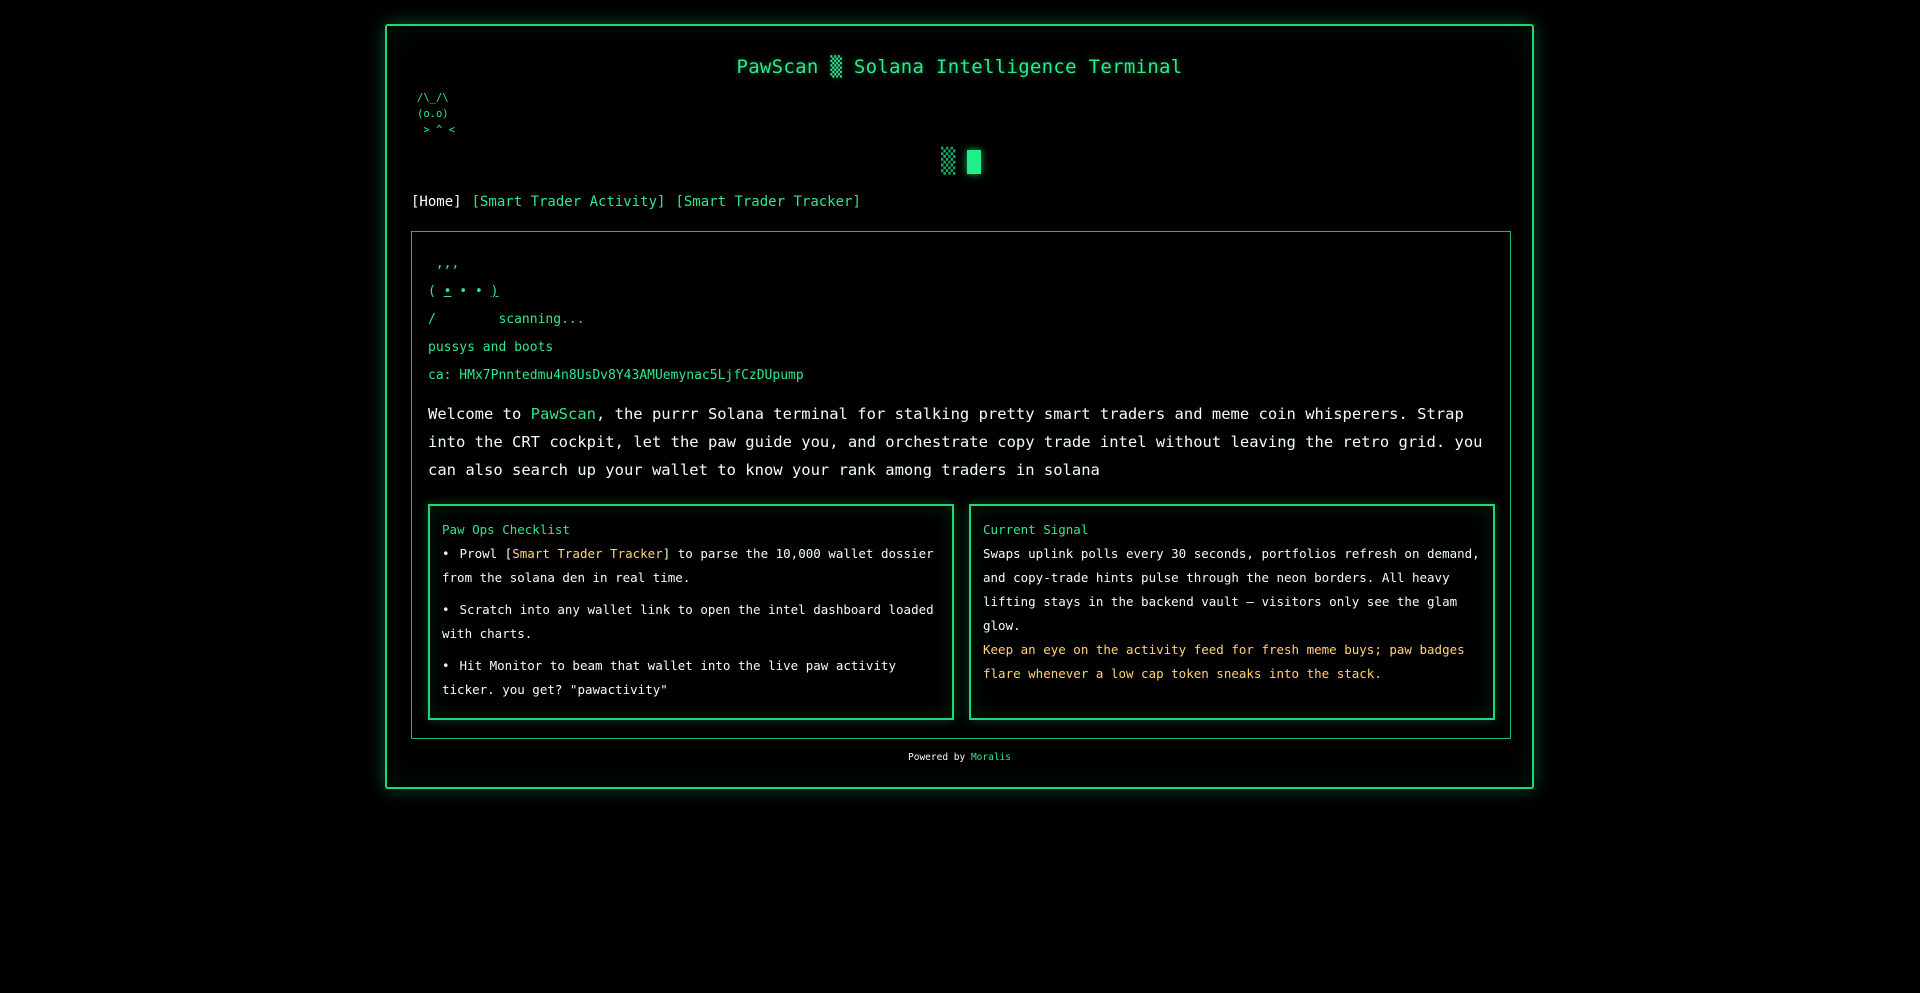 The height and width of the screenshot is (993, 1920). What do you see at coordinates (948, 161) in the screenshot?
I see `loader-icon: ▒` at bounding box center [948, 161].